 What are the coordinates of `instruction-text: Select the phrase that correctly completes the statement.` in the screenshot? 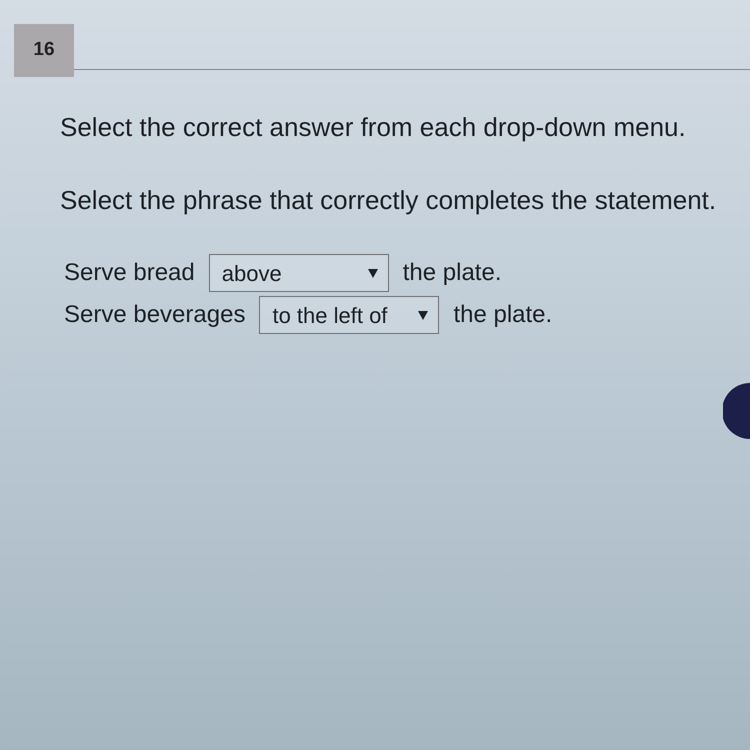 It's located at (389, 200).